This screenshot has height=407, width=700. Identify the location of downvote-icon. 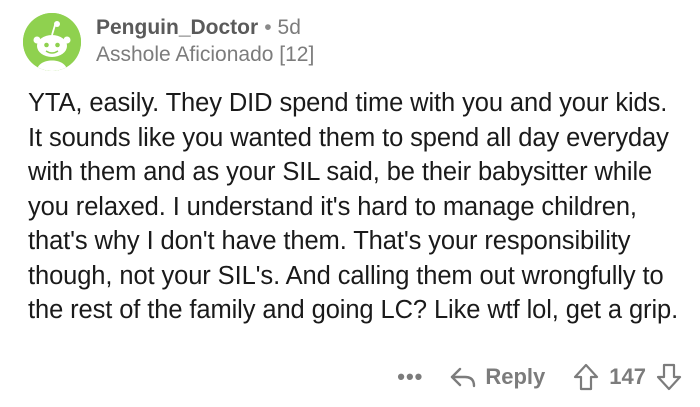
(669, 377).